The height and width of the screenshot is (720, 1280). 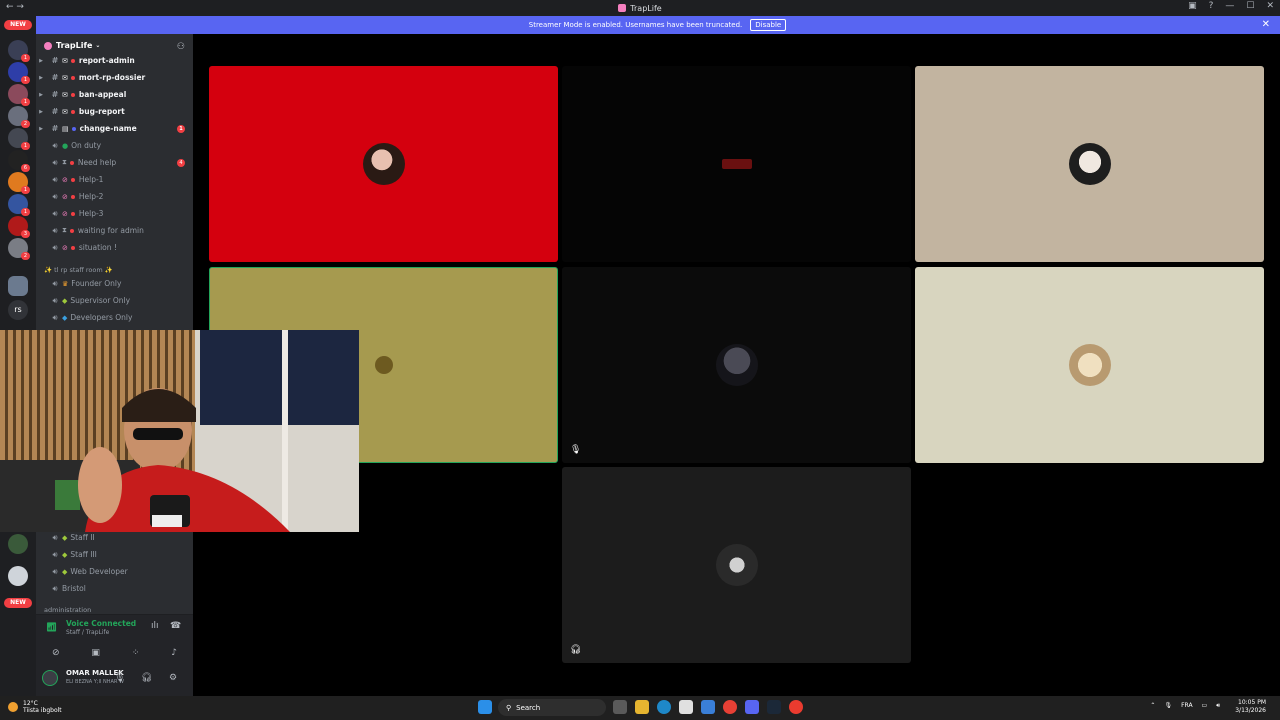 What do you see at coordinates (78, 270) in the screenshot?
I see `category-staff-room: ✨ tl rp staff room ✨` at bounding box center [78, 270].